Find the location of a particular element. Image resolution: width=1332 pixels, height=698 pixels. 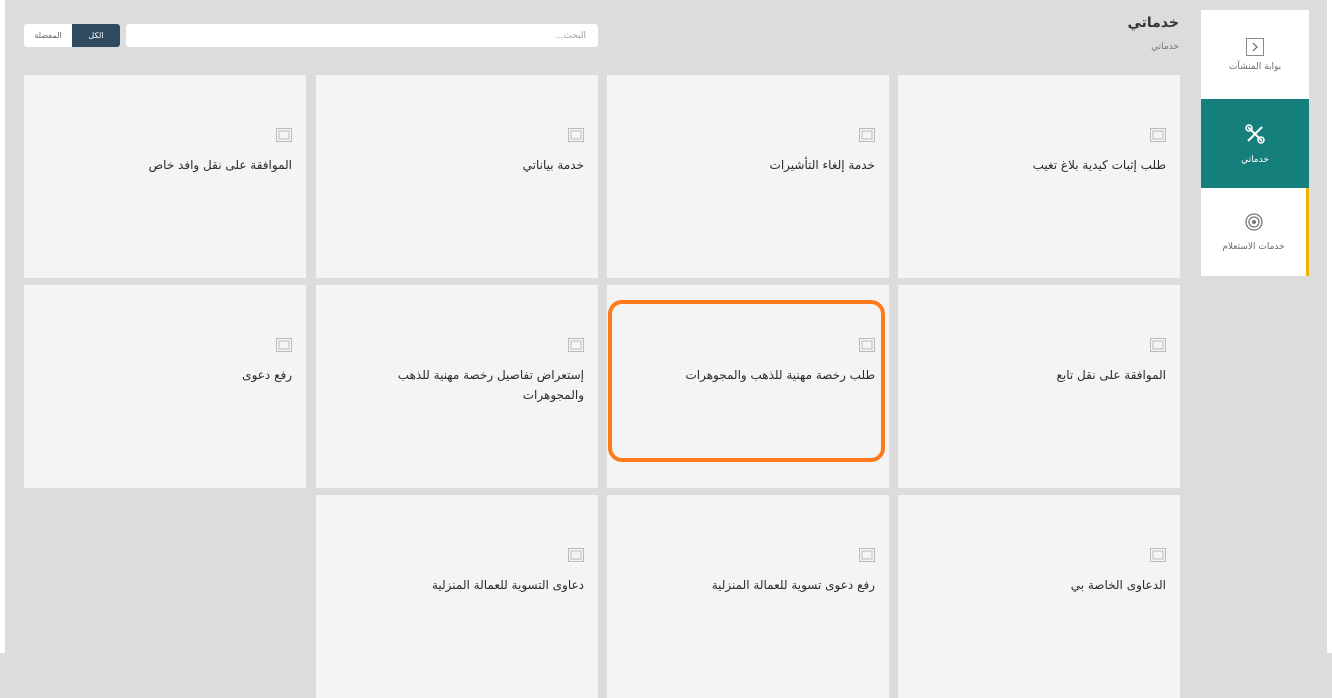

service-card: خدمة إلغاء التأشيرات is located at coordinates (748, 176).